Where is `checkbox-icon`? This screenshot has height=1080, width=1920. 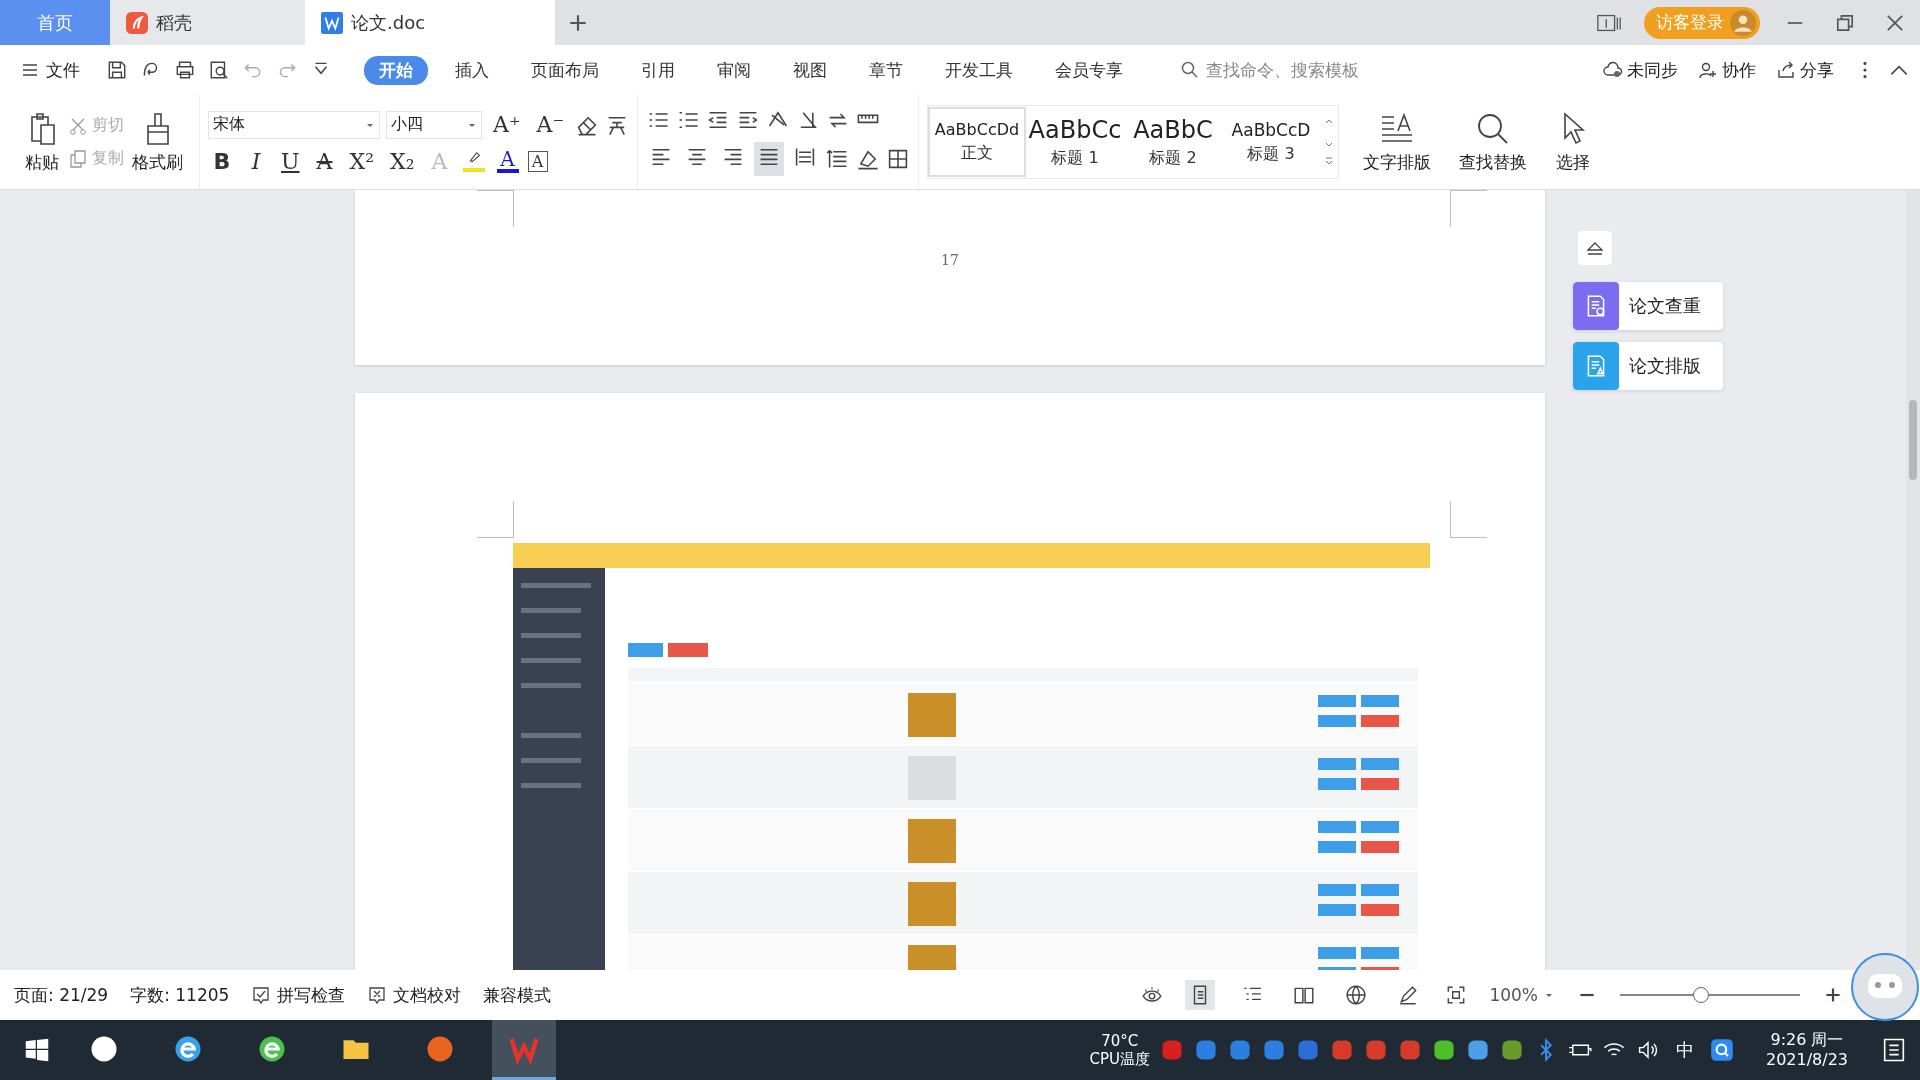 checkbox-icon is located at coordinates (261, 995).